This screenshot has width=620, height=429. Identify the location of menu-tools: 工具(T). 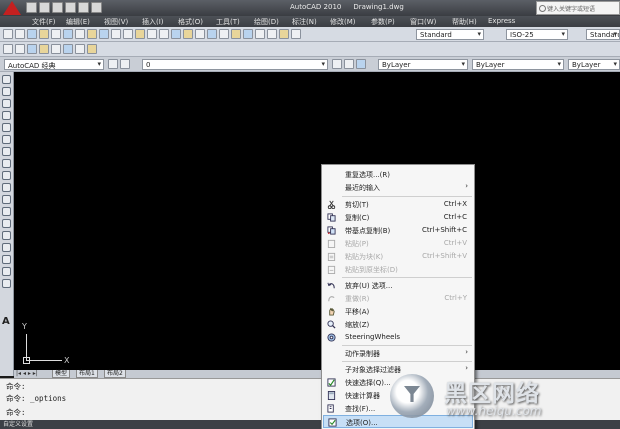
(228, 22).